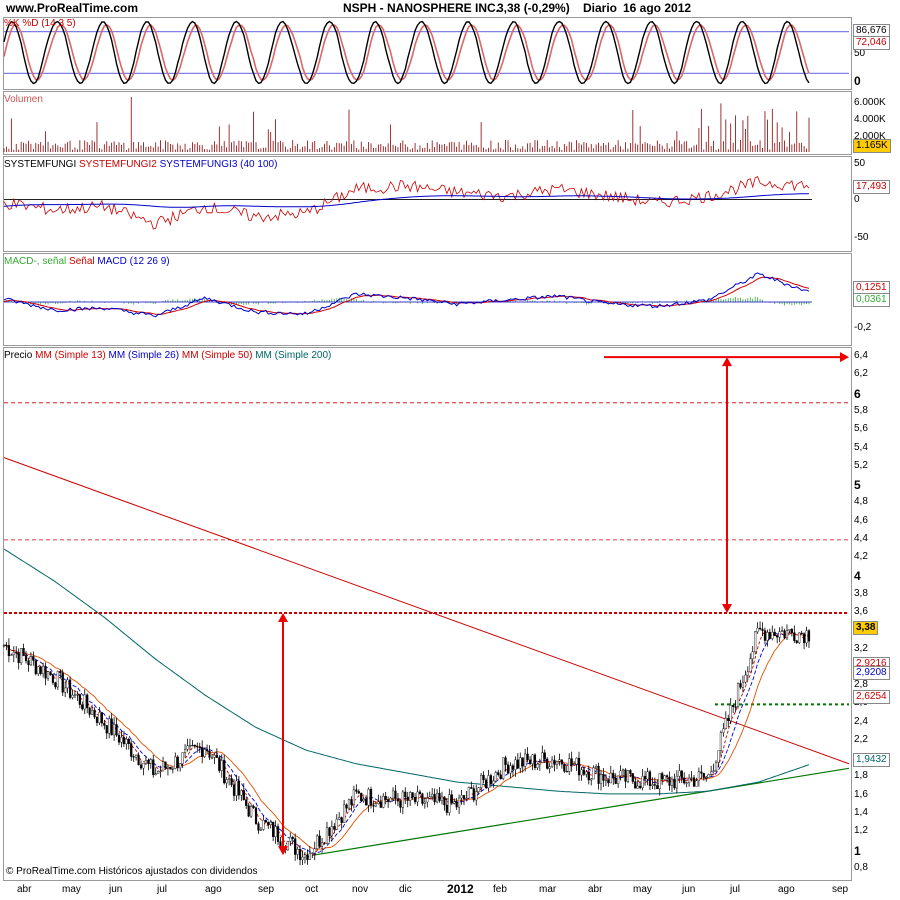  I want to click on price-tick: 5,6, so click(861, 429).